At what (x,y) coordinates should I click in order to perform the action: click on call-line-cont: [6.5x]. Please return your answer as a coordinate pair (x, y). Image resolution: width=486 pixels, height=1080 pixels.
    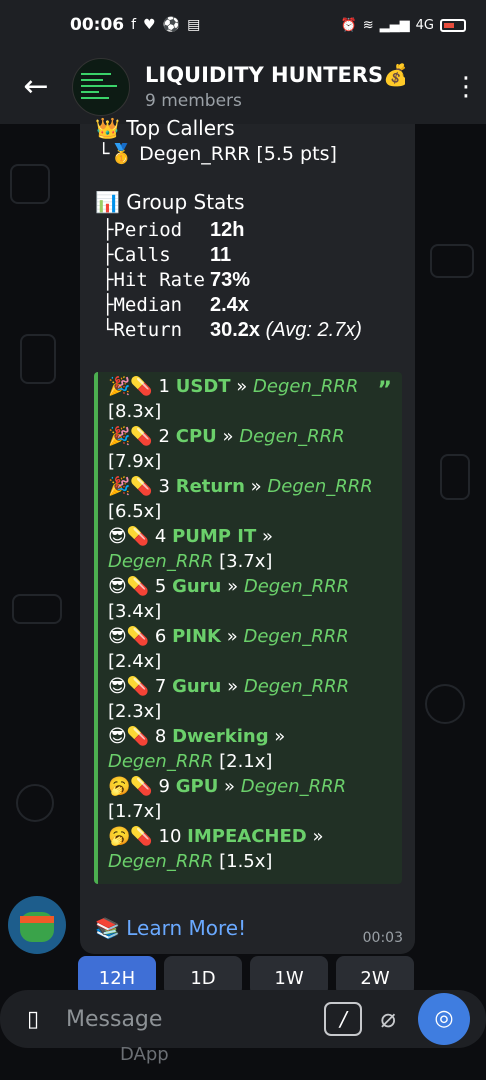
    Looking at the image, I should click on (135, 511).